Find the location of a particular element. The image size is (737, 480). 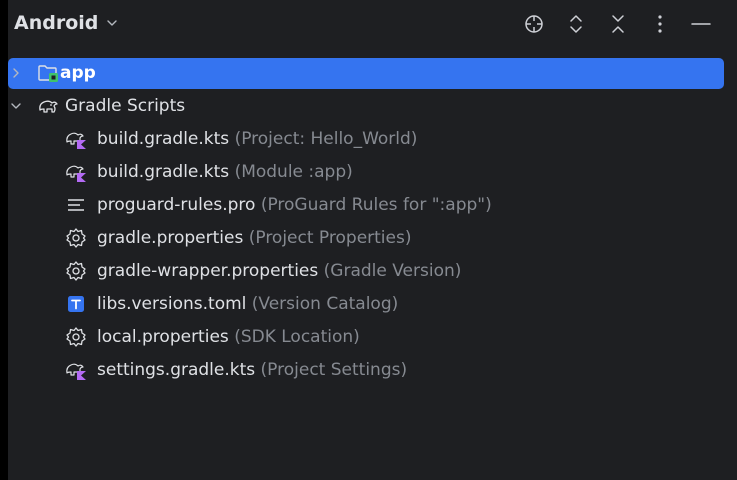

more-options-button is located at coordinates (660, 24).